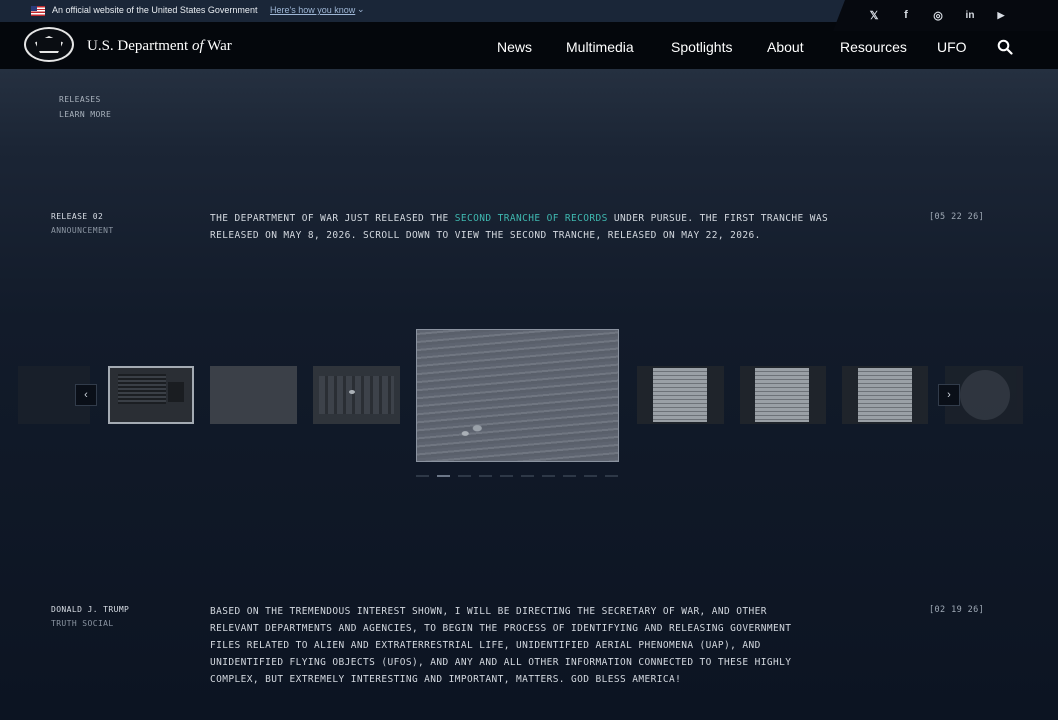  Describe the element at coordinates (197, 46) in the screenshot. I see `brand-of: of` at that location.